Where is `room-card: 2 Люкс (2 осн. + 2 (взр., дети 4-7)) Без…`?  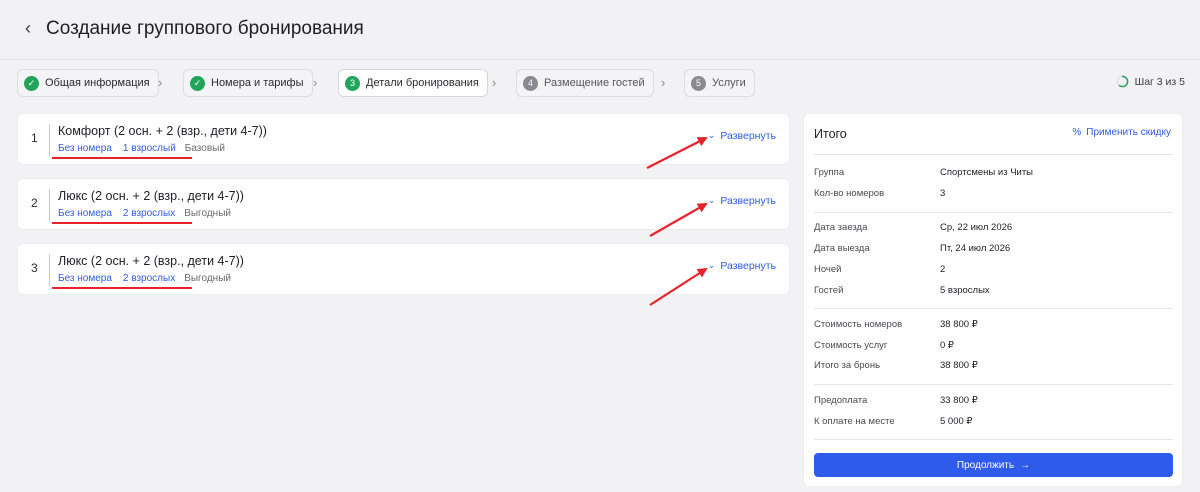
room-card: 2 Люкс (2 осн. + 2 (взр., дети 4-7)) Без… is located at coordinates (403, 204).